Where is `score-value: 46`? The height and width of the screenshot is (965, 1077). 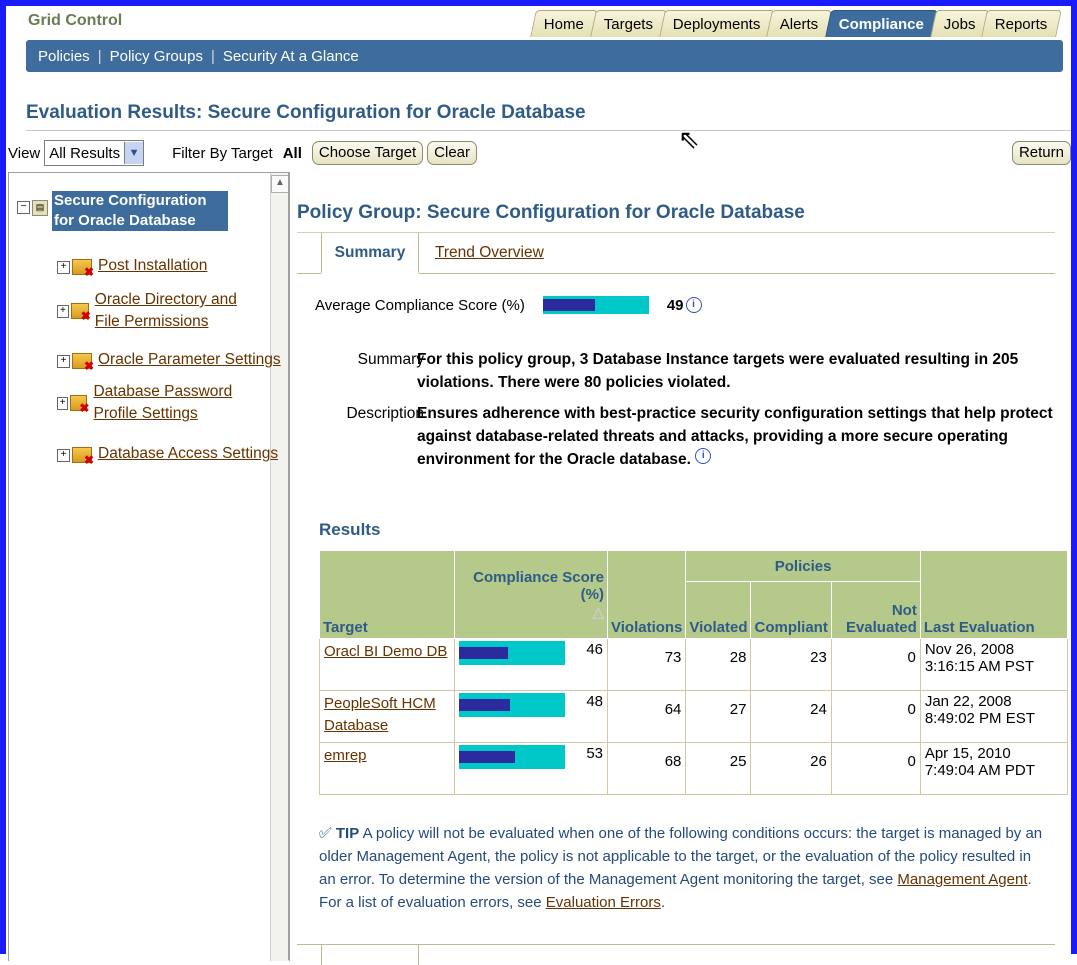
score-value: 46 is located at coordinates (594, 649).